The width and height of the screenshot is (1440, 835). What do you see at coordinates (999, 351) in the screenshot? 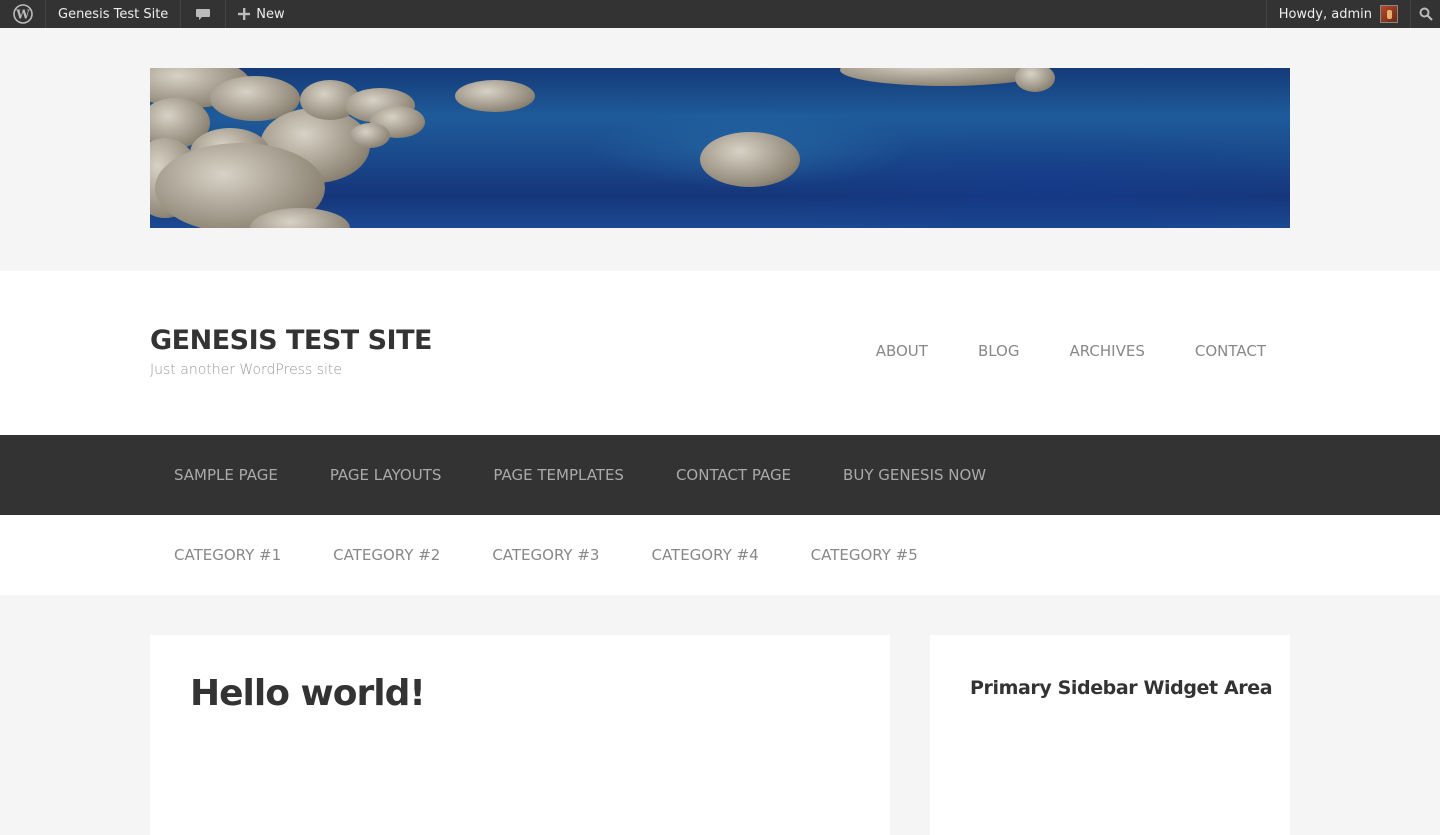
I see `header-nav-blog: BLOG` at bounding box center [999, 351].